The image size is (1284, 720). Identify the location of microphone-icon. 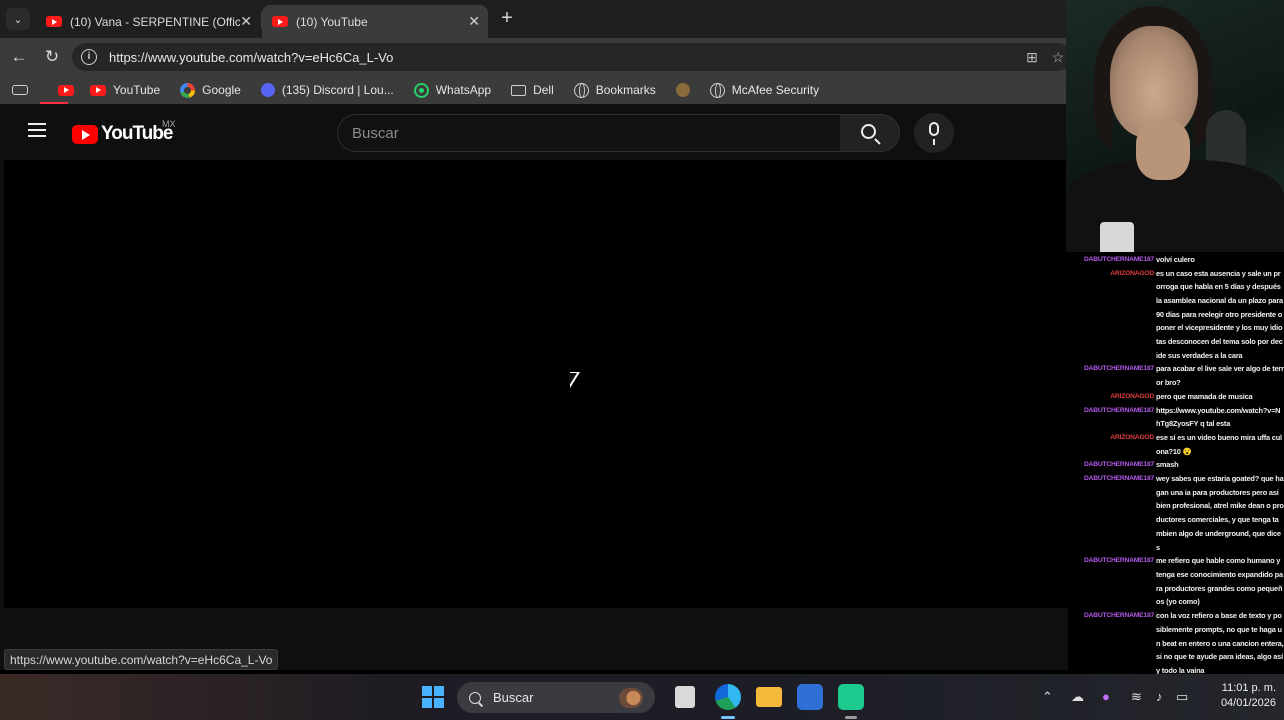
(934, 133).